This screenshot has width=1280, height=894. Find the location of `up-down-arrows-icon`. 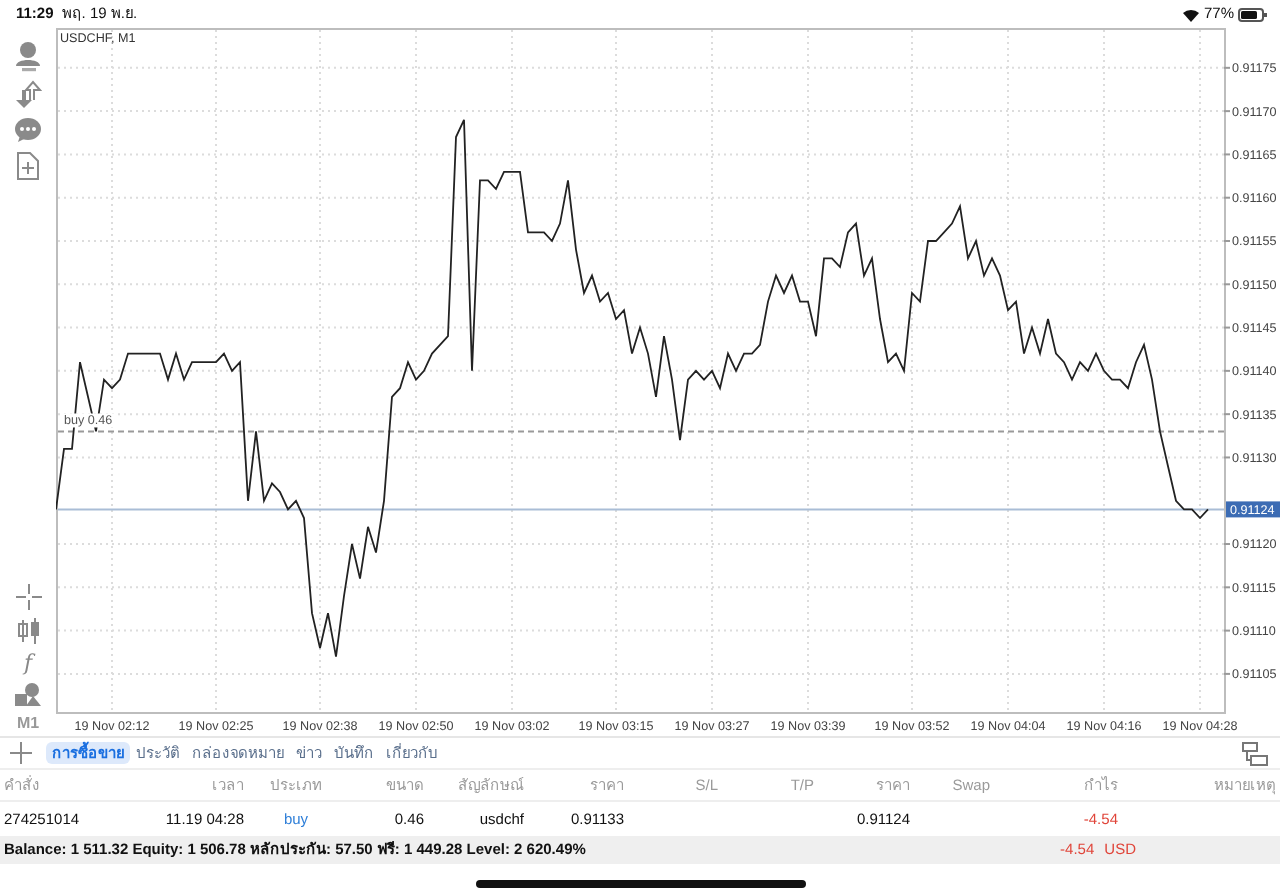

up-down-arrows-icon is located at coordinates (28, 94).